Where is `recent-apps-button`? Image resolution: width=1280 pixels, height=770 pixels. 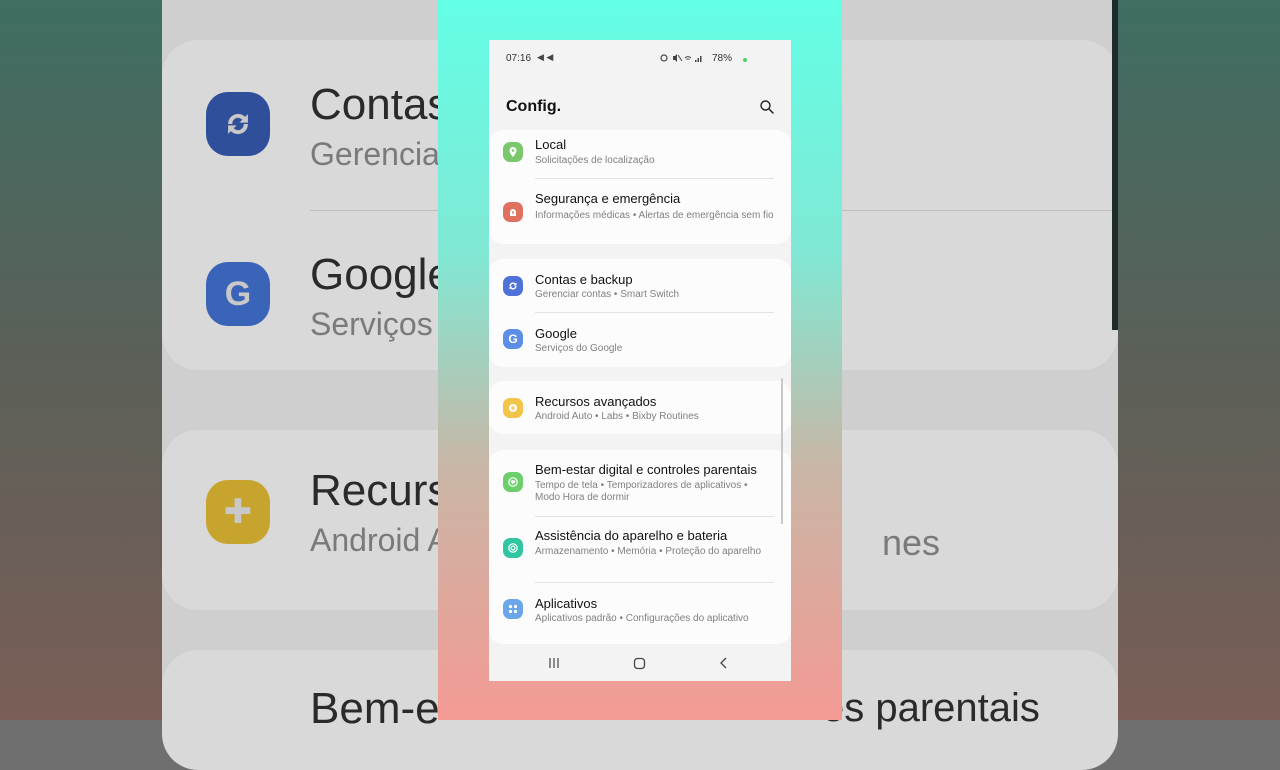
recent-apps-button is located at coordinates (554, 663).